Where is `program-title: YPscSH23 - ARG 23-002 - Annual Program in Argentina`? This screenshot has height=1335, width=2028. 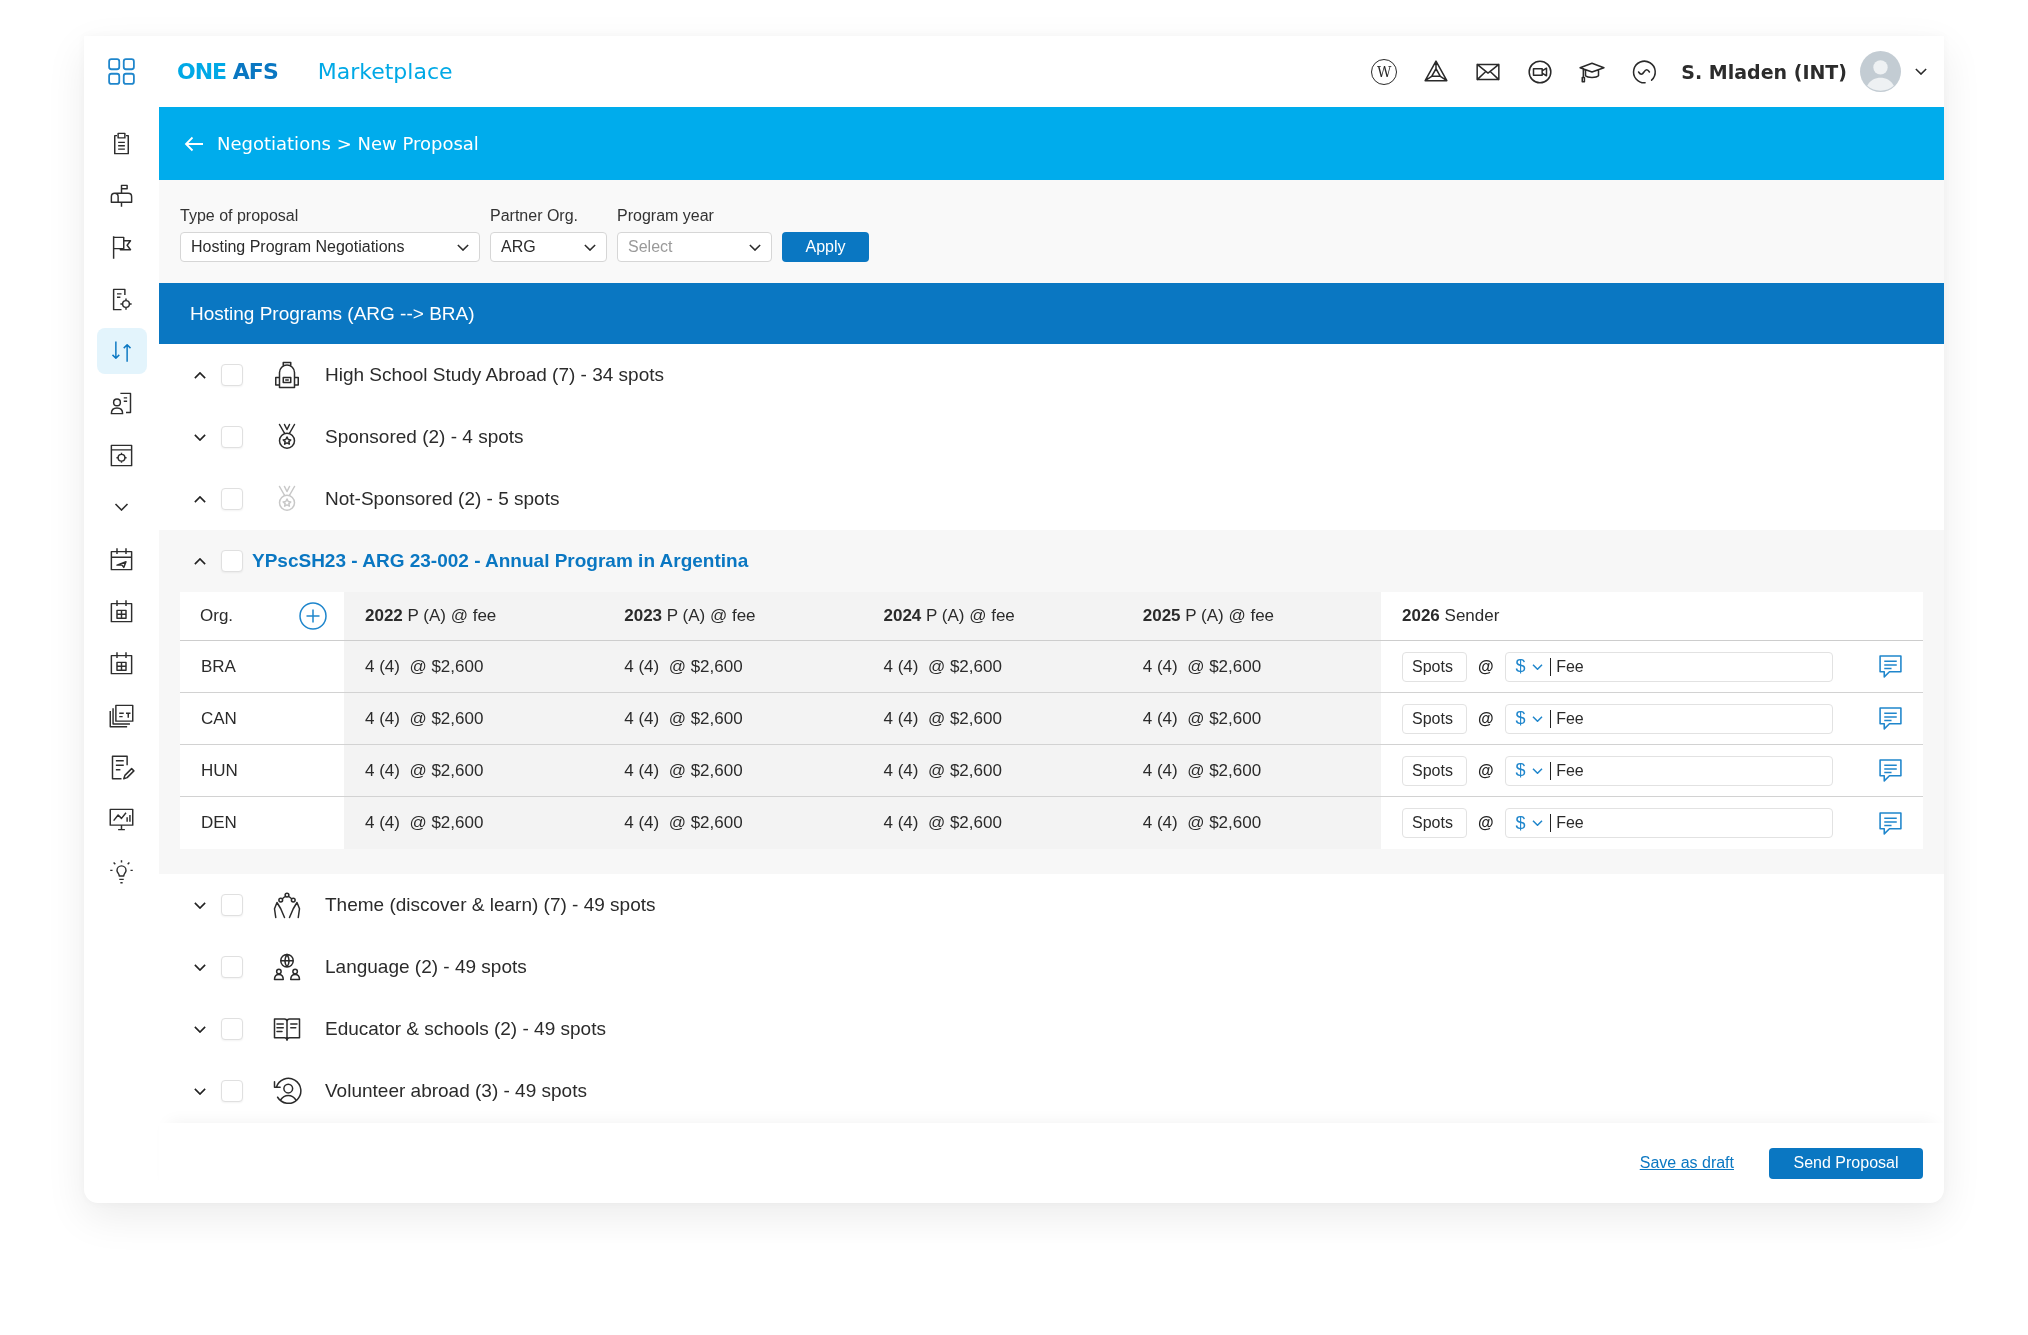 program-title: YPscSH23 - ARG 23-002 - Annual Program in Argentina is located at coordinates (500, 561).